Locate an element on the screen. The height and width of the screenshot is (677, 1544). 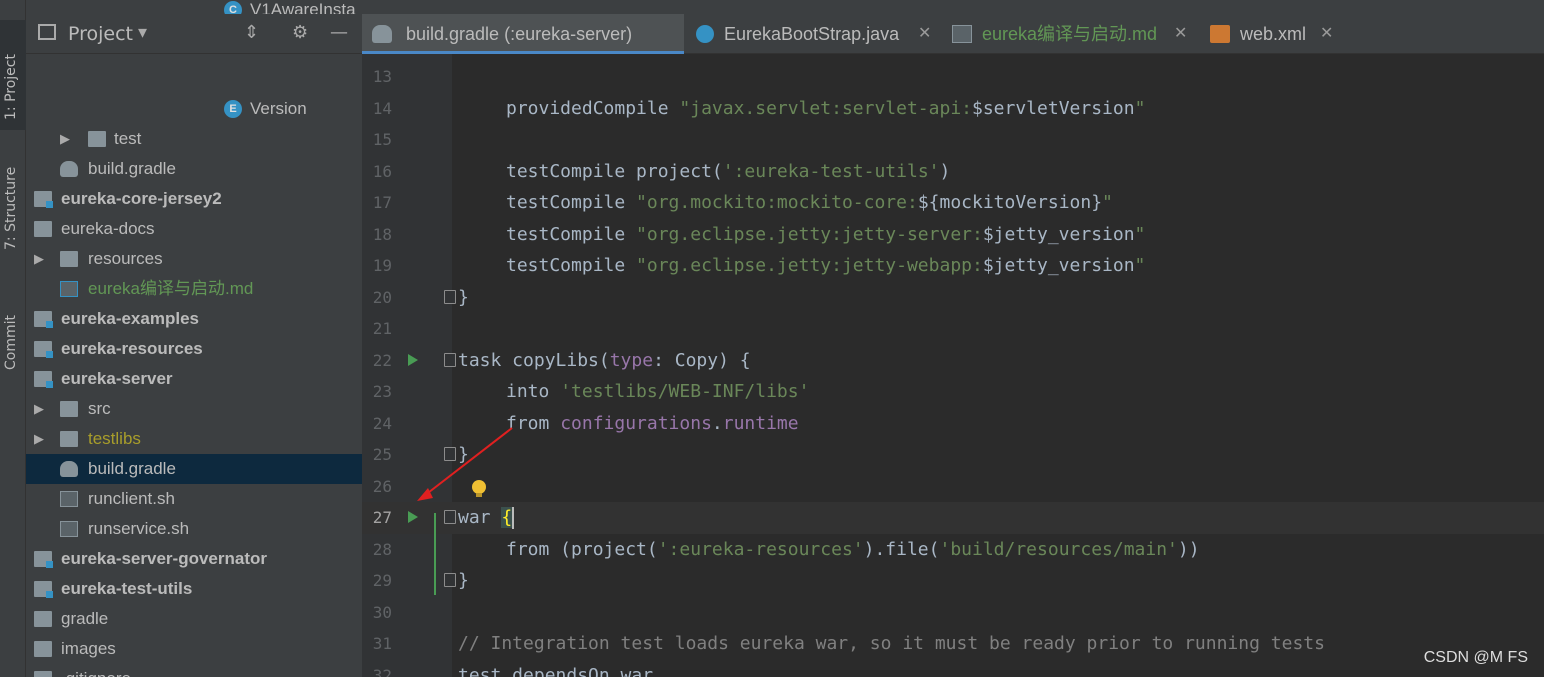
tree-item-label: gradle is located at coordinates (85, 618).